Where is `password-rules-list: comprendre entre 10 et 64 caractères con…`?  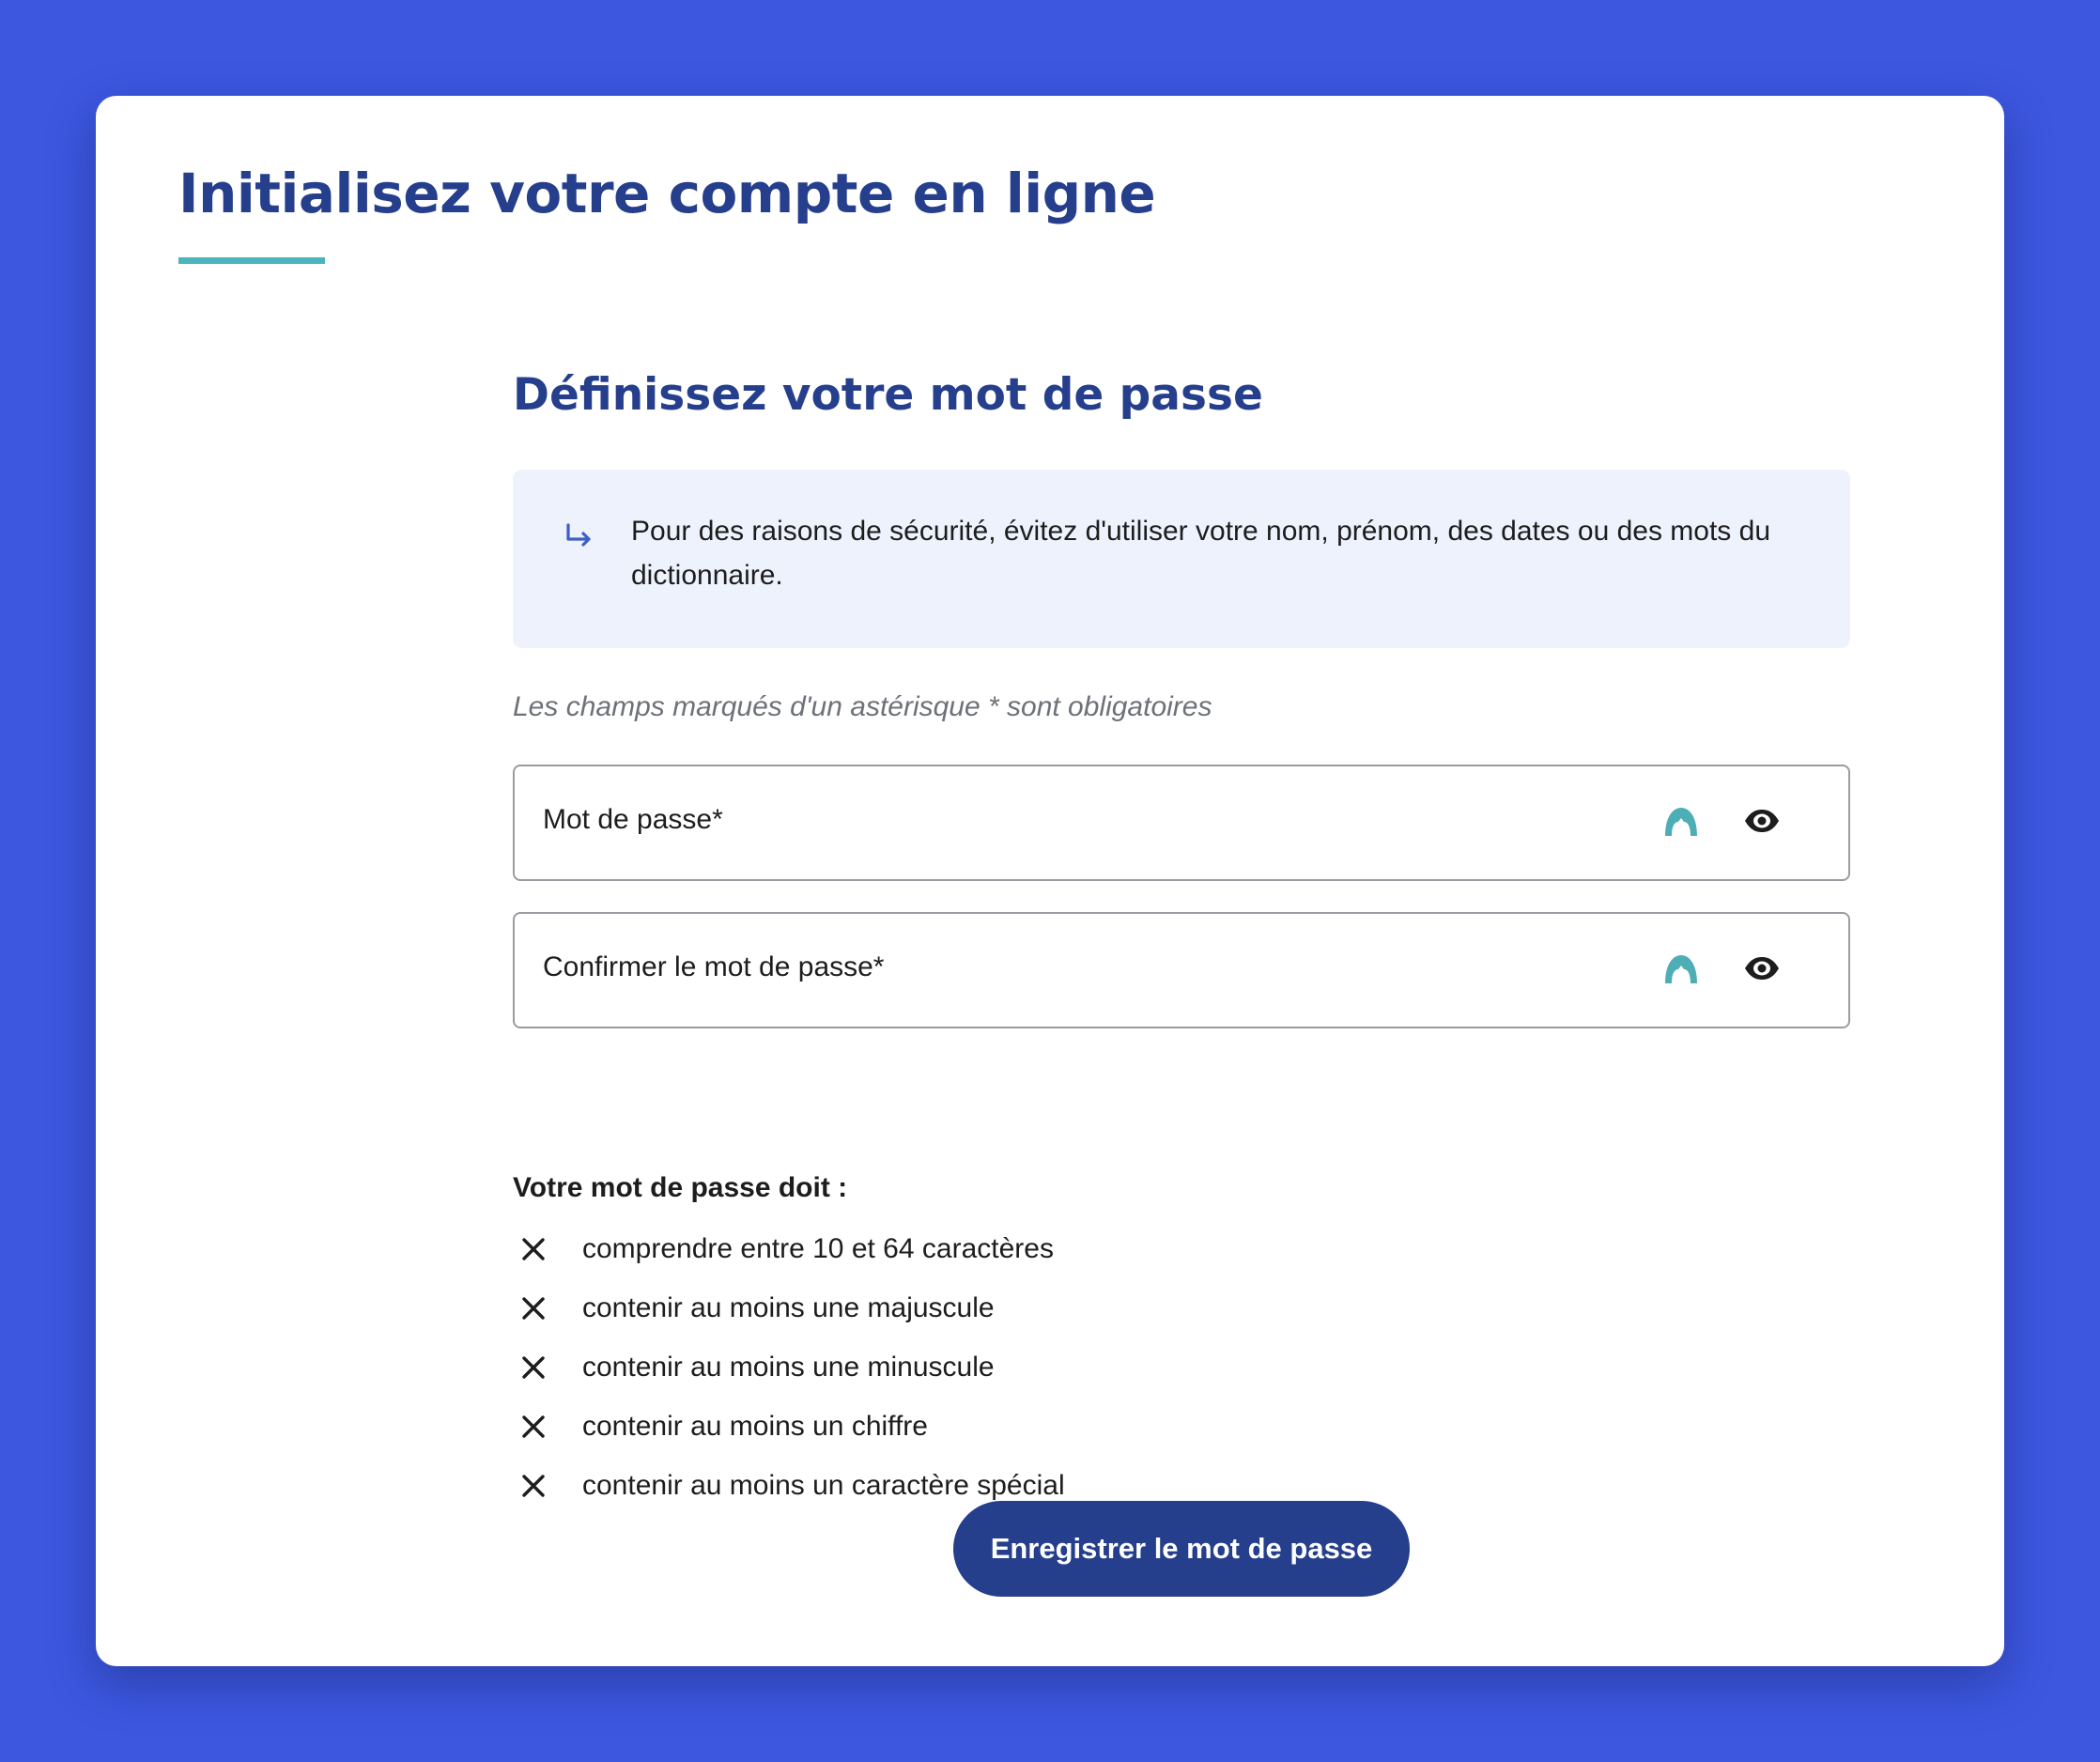 password-rules-list: comprendre entre 10 et 64 caractères con… is located at coordinates (789, 1367).